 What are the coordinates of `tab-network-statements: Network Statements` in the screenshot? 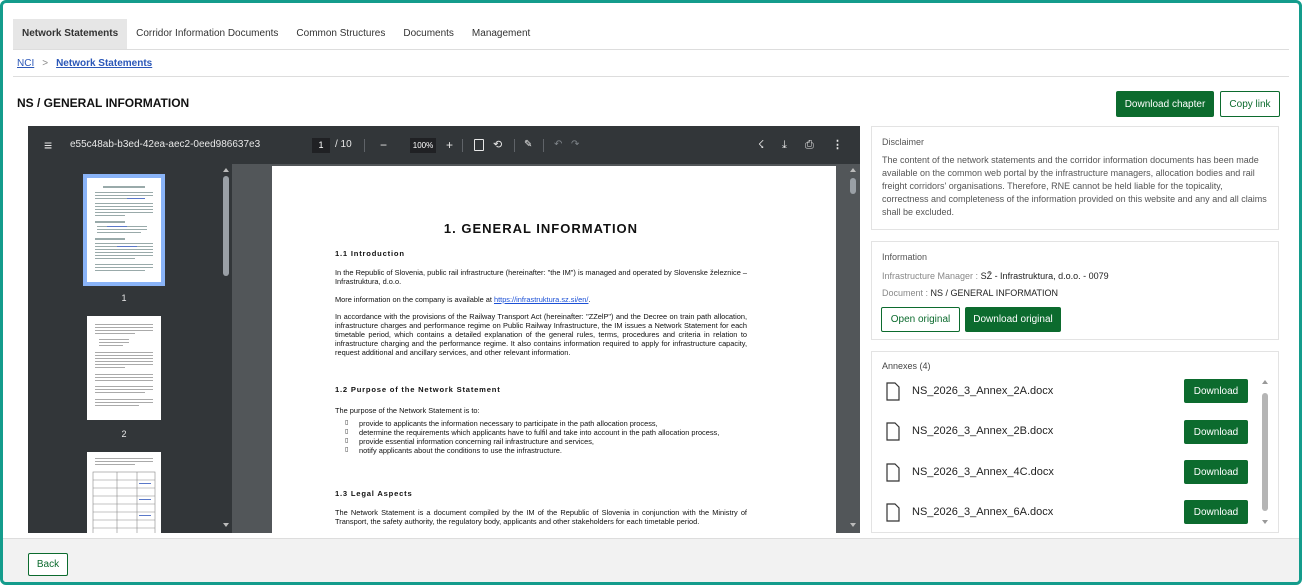 It's located at (70, 34).